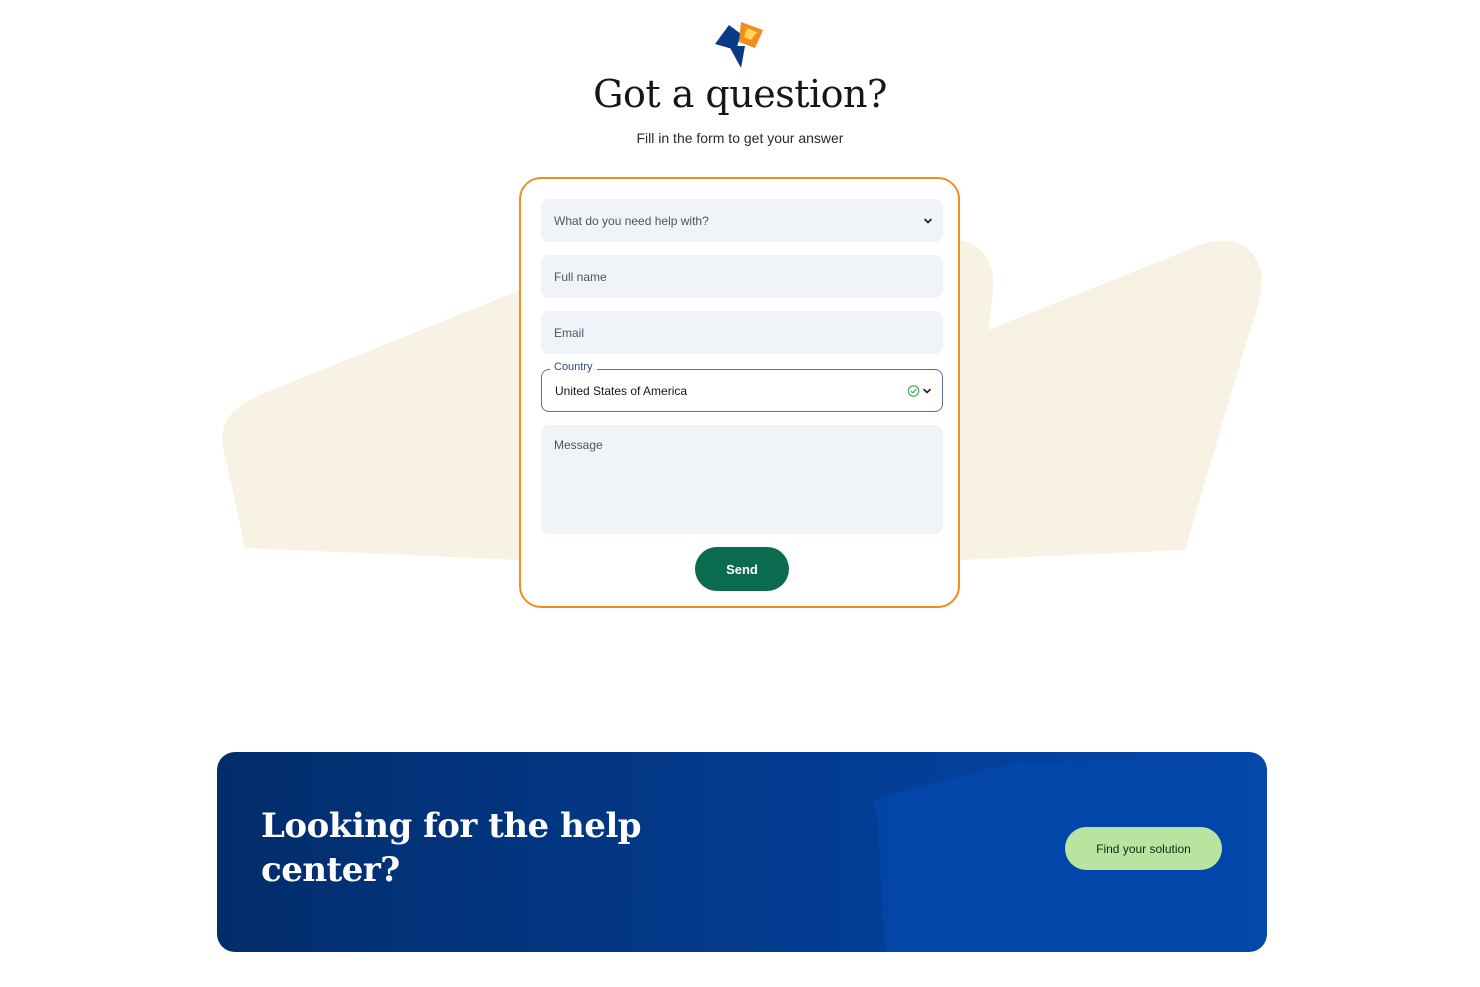 This screenshot has height=987, width=1480. I want to click on help-topic-select: What do you need help with?, so click(742, 220).